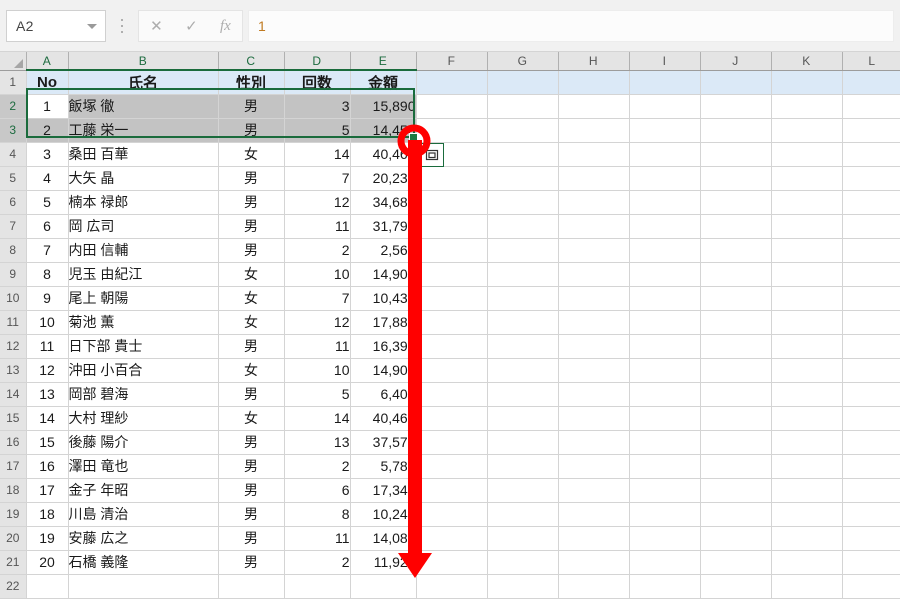  Describe the element at coordinates (143, 61) in the screenshot. I see `column-header-B: B` at that location.